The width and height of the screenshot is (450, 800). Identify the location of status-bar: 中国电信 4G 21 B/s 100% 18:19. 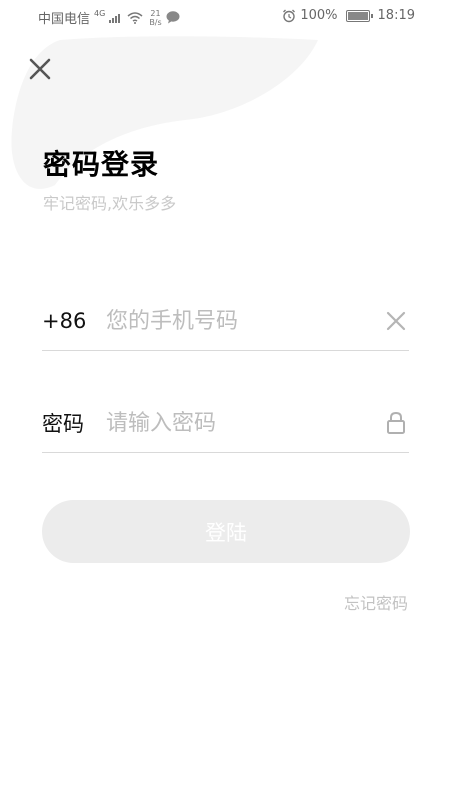
(225, 17).